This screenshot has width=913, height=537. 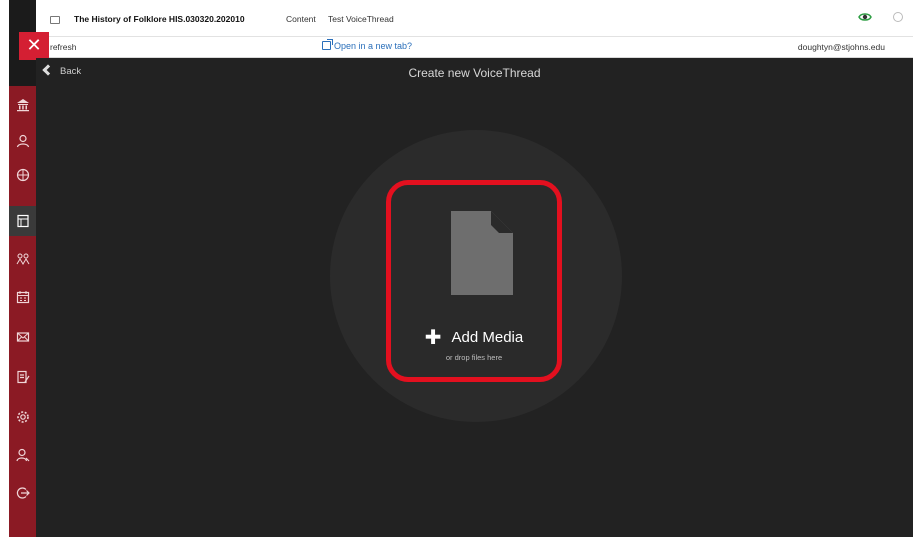 What do you see at coordinates (482, 253) in the screenshot?
I see `document-icon` at bounding box center [482, 253].